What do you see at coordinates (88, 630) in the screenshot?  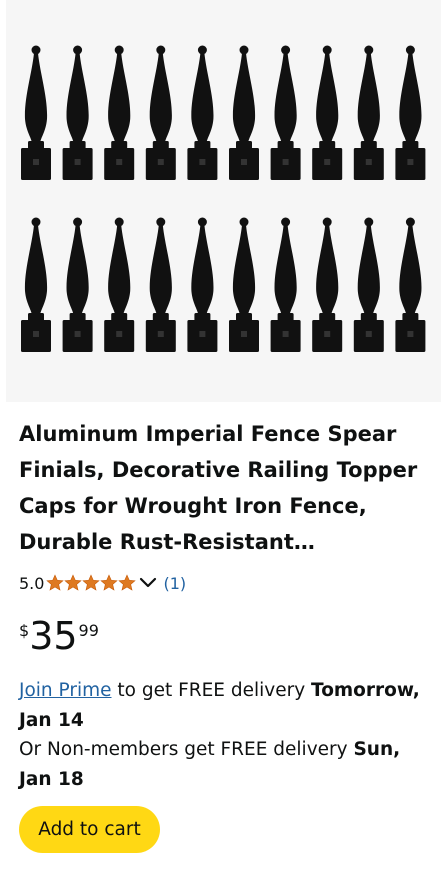 I see `price-fraction: 99` at bounding box center [88, 630].